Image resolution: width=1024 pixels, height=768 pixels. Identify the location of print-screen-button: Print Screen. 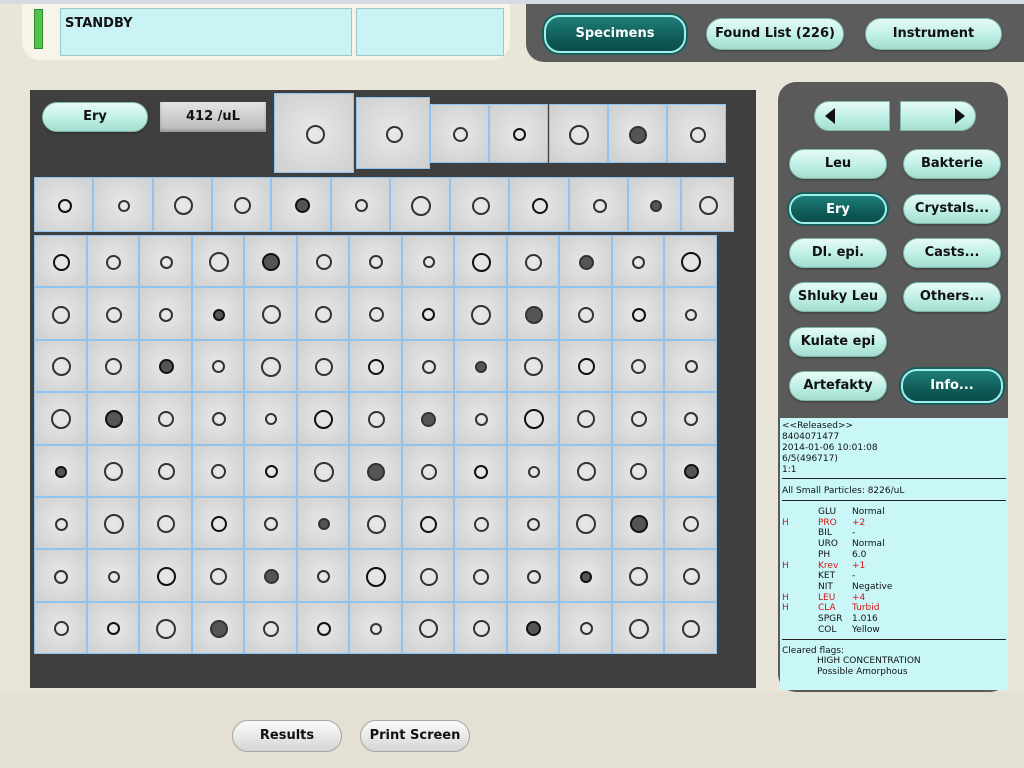
(415, 736).